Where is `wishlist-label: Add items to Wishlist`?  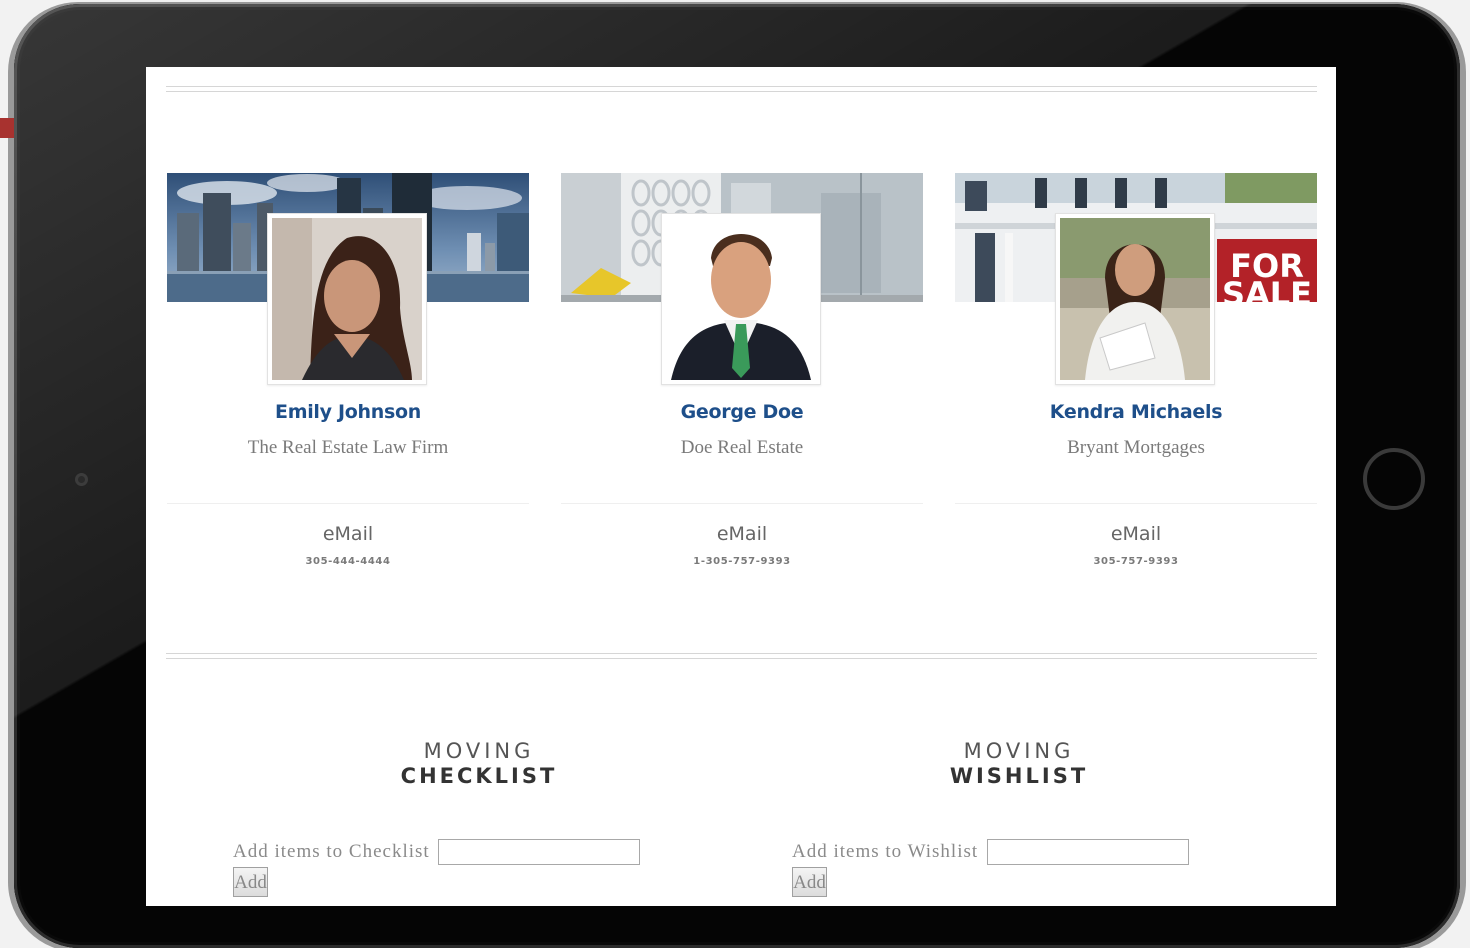 wishlist-label: Add items to Wishlist is located at coordinates (885, 851).